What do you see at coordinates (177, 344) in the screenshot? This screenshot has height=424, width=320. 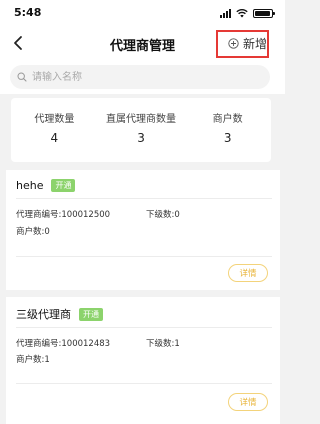 I see `sub-count-value: 1` at bounding box center [177, 344].